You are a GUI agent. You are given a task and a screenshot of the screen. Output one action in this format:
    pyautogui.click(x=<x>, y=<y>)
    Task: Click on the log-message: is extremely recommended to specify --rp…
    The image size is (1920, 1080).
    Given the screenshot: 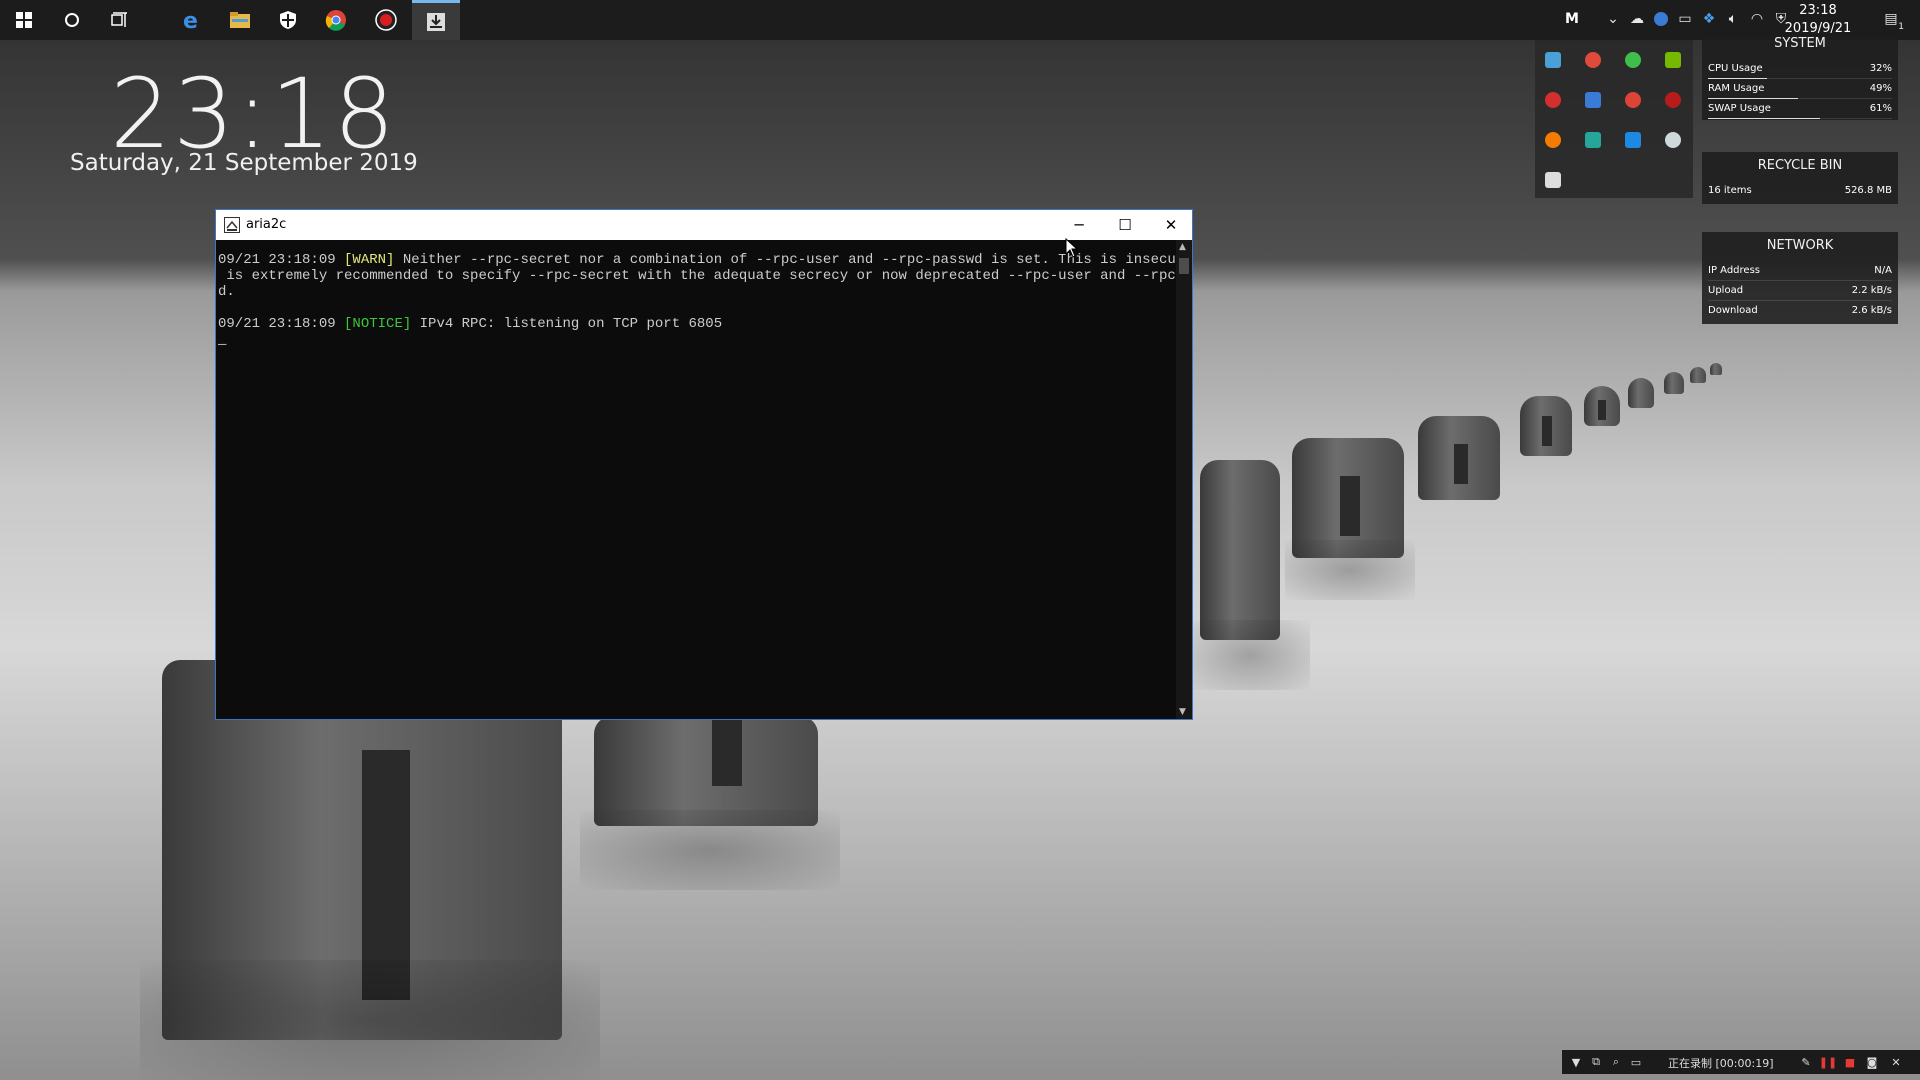 What is the action you would take?
    pyautogui.click(x=697, y=276)
    